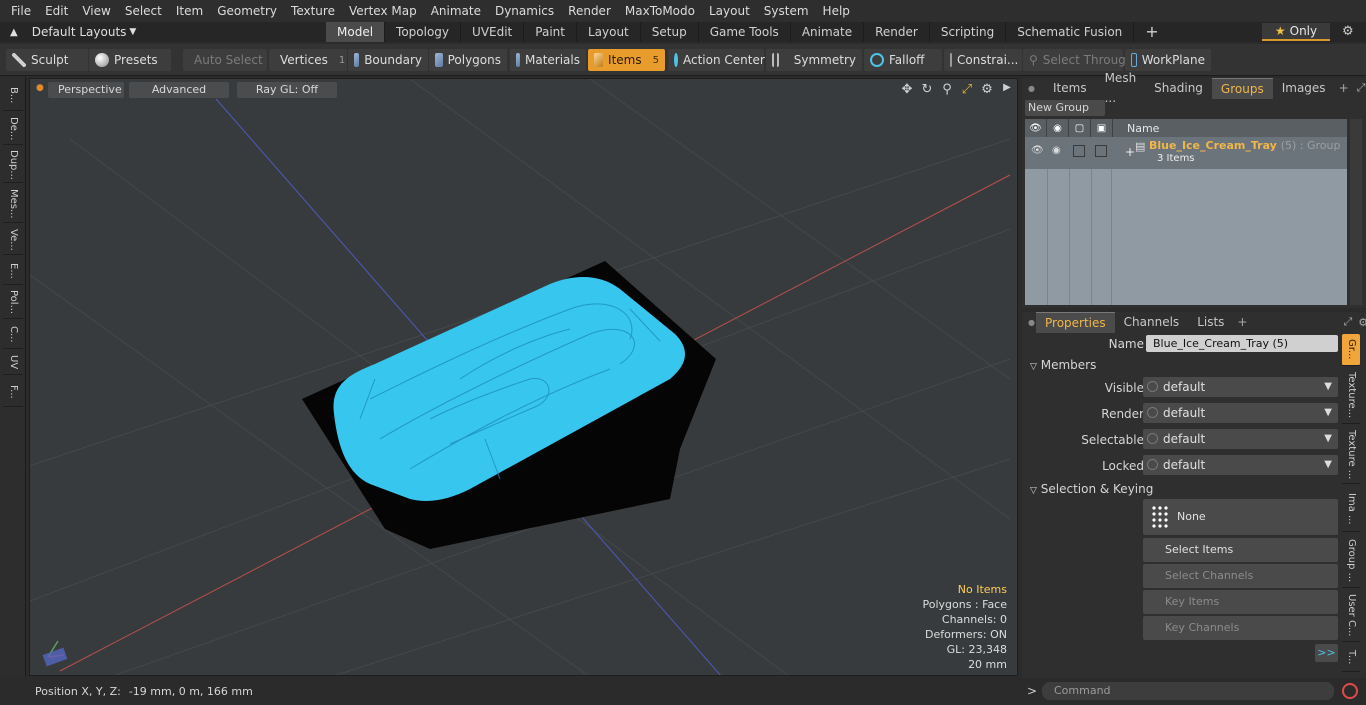 This screenshot has width=1366, height=705. I want to click on raygl-button: Ray GL: Off, so click(287, 90).